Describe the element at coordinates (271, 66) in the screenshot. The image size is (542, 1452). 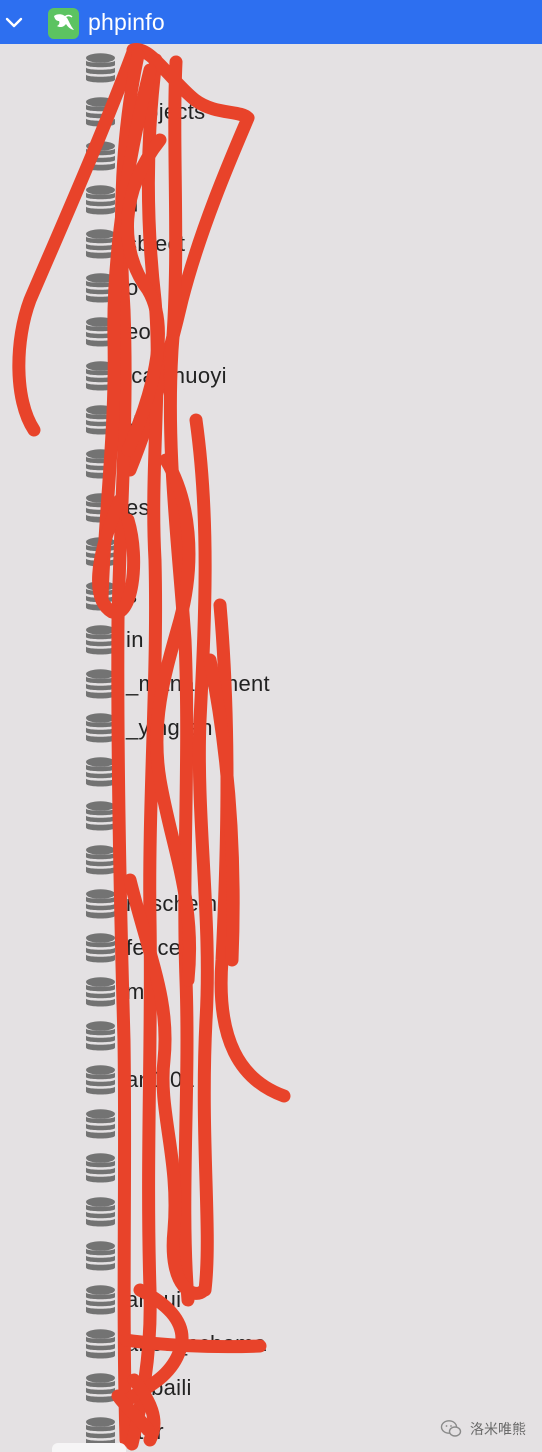
I see `database-item: a` at that location.